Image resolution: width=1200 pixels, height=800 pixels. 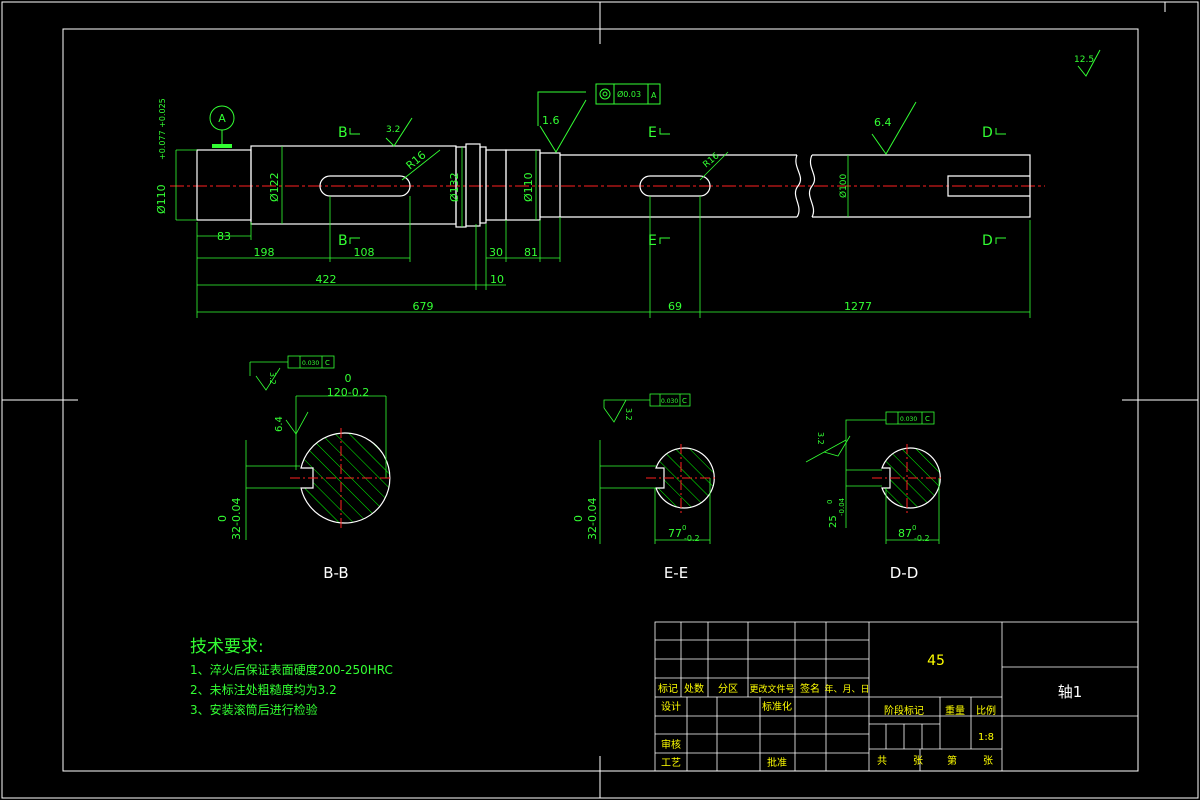 What do you see at coordinates (987, 133) in the screenshot?
I see `section-mark-d-top: D` at bounding box center [987, 133].